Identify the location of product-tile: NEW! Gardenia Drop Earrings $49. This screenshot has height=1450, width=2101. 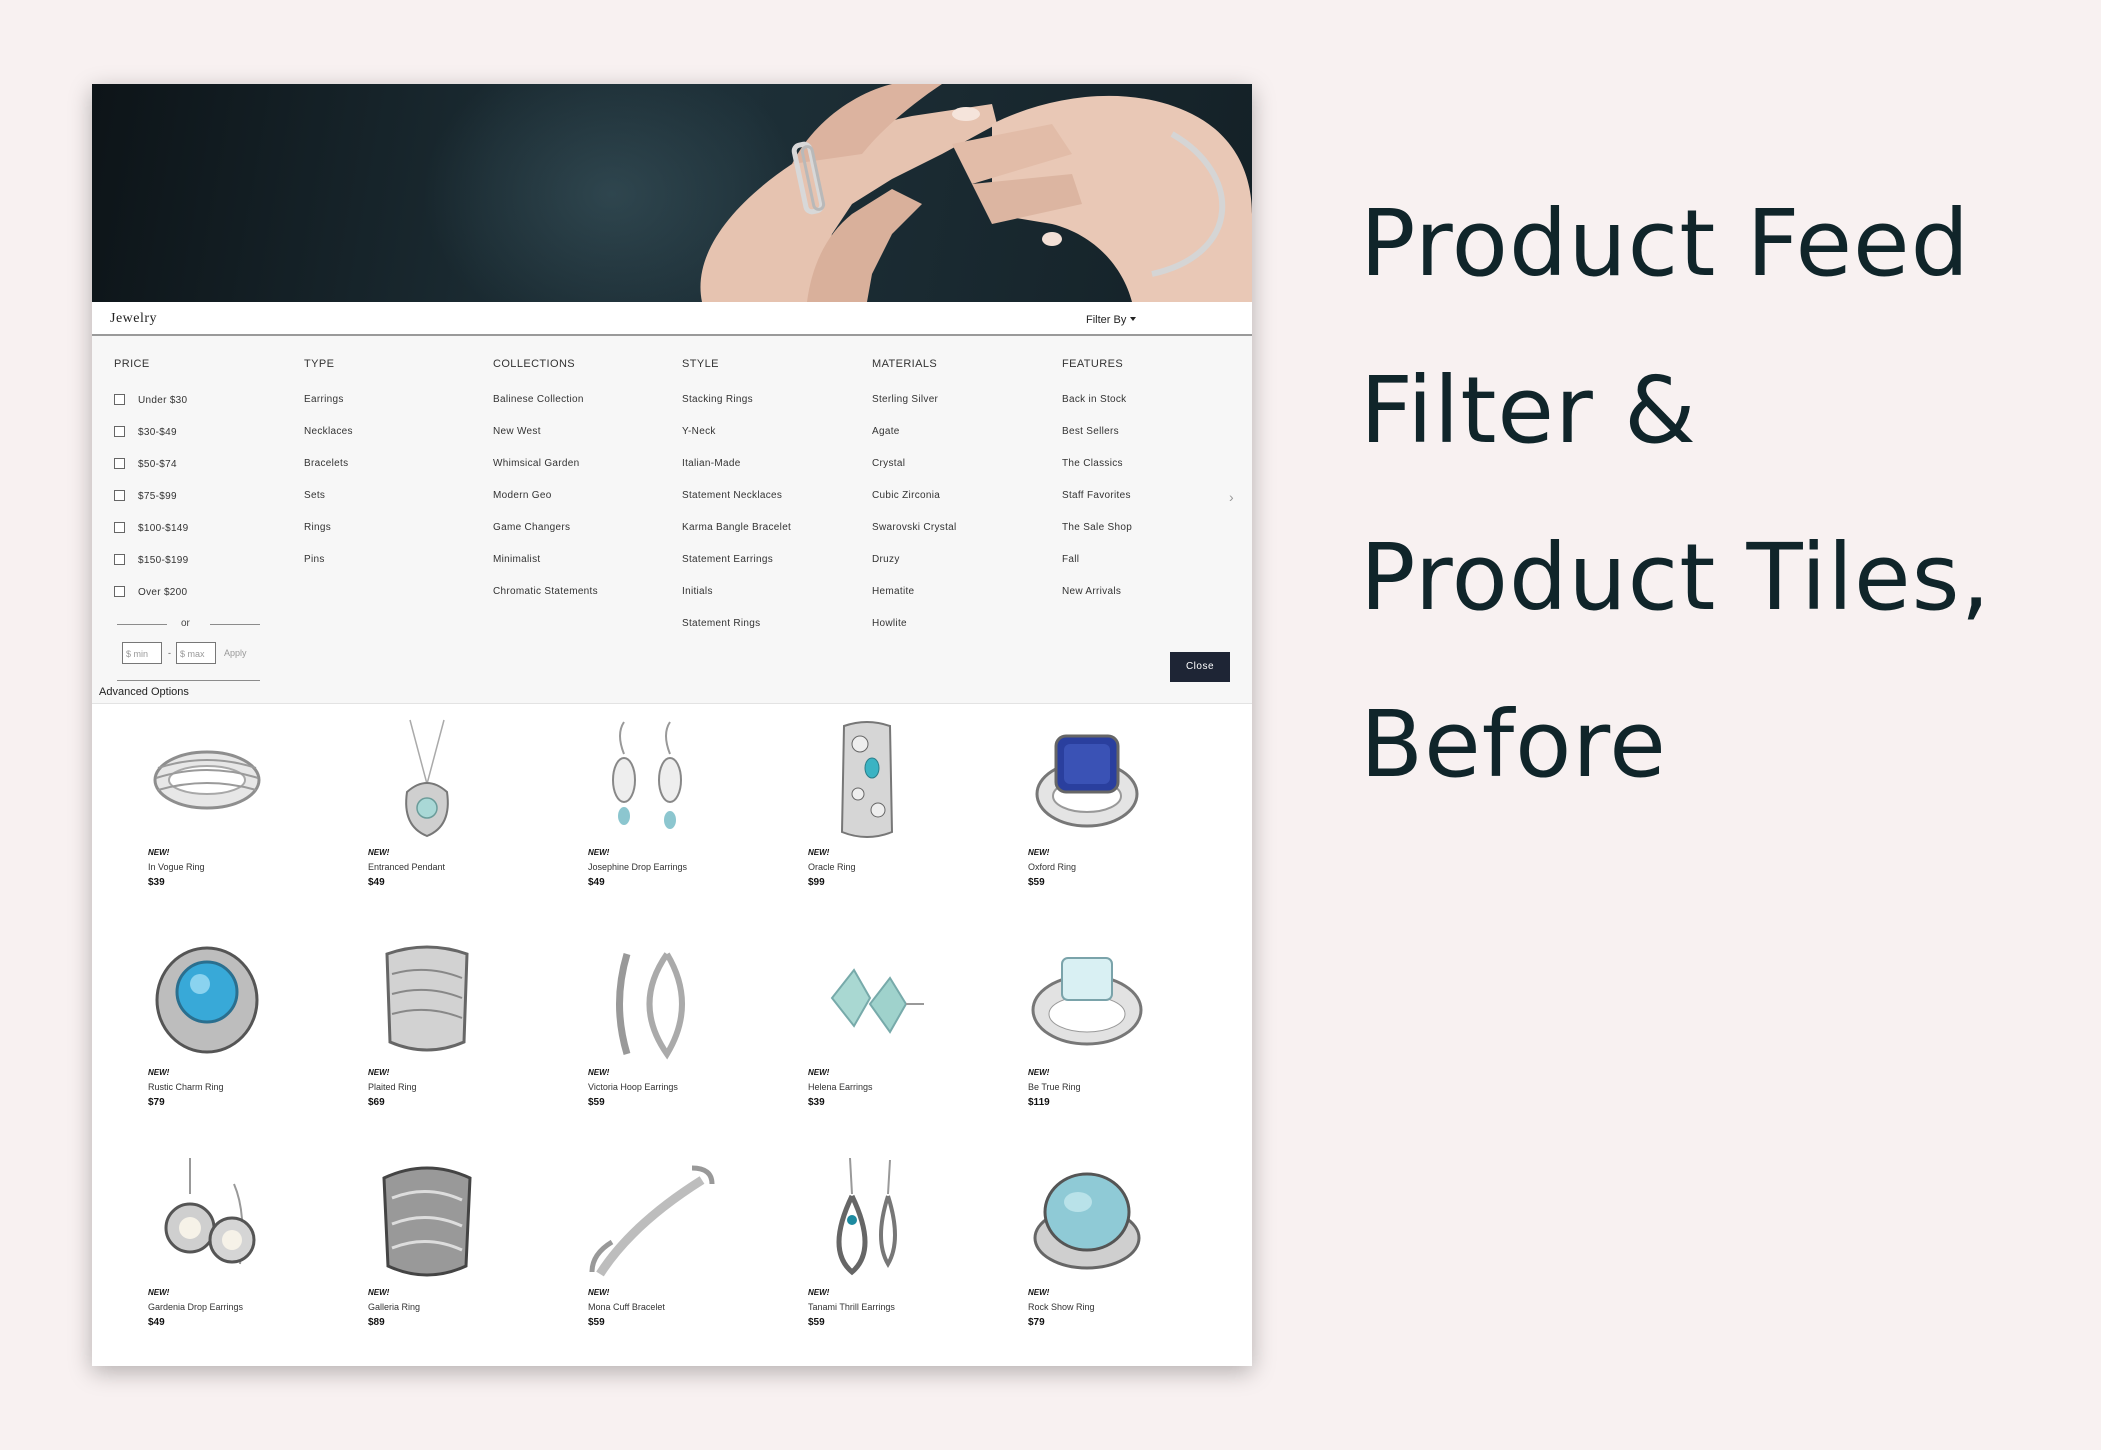
(212, 1254).